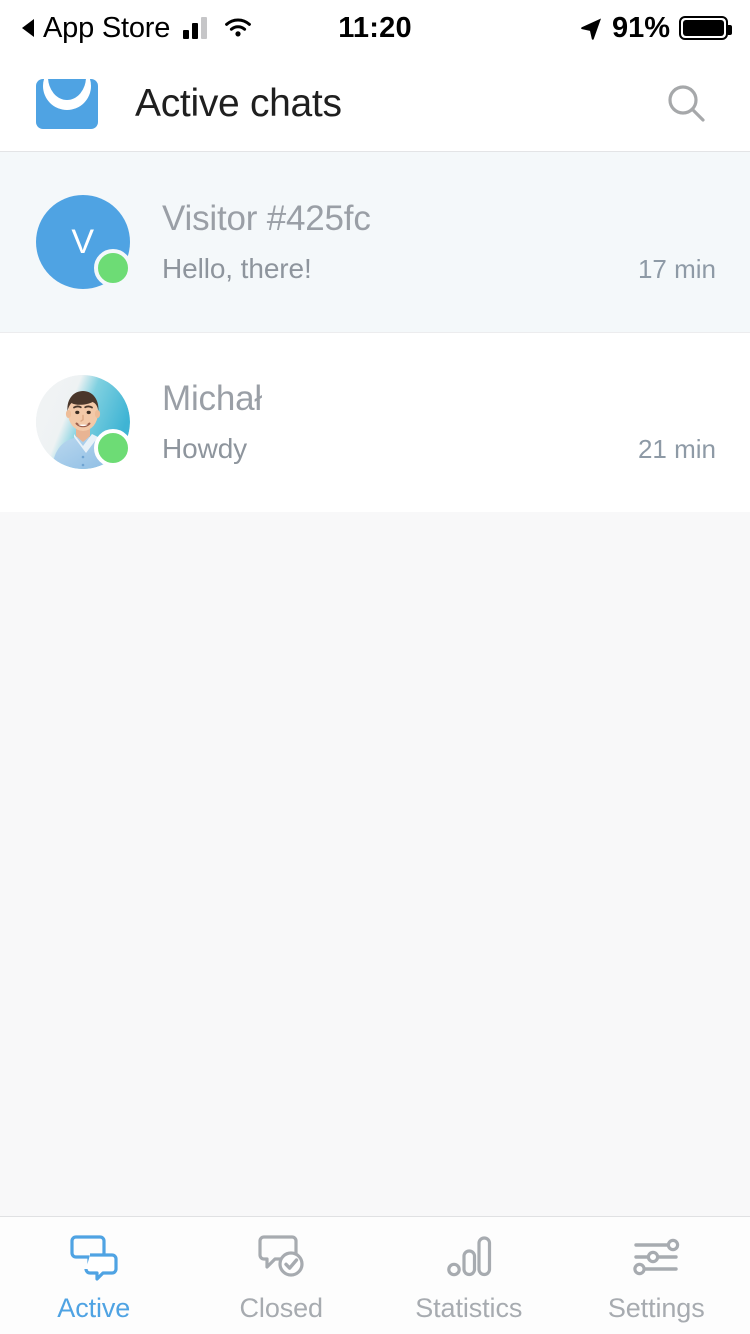 This screenshot has height=1334, width=750. Describe the element at coordinates (705, 28) in the screenshot. I see `battery-full-icon` at that location.